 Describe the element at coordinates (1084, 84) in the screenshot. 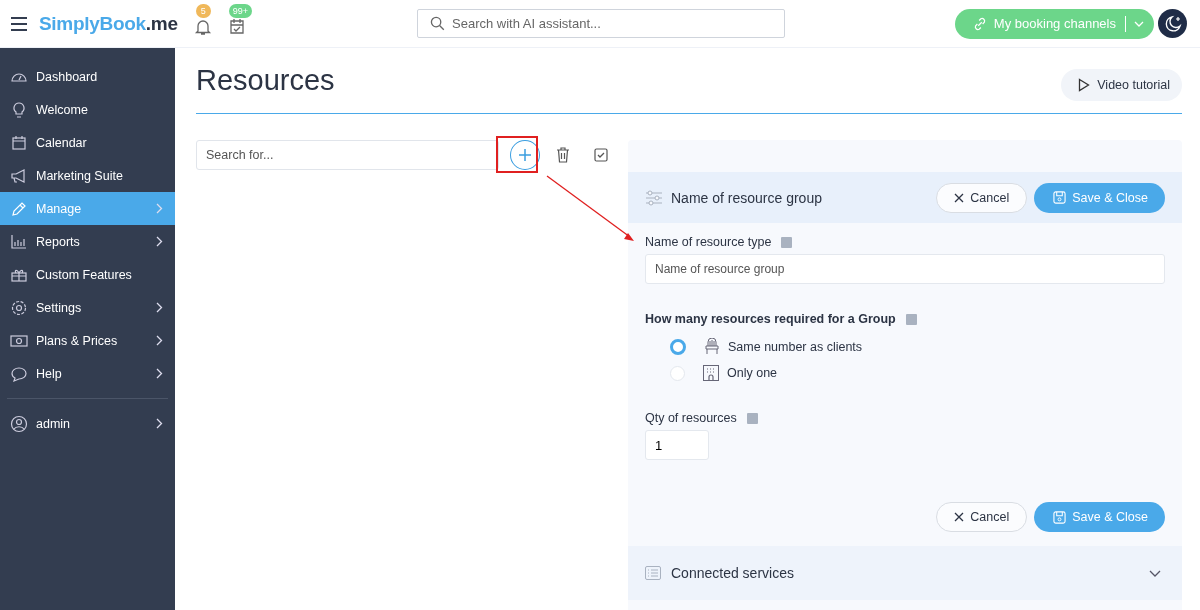

I see `play-icon` at that location.